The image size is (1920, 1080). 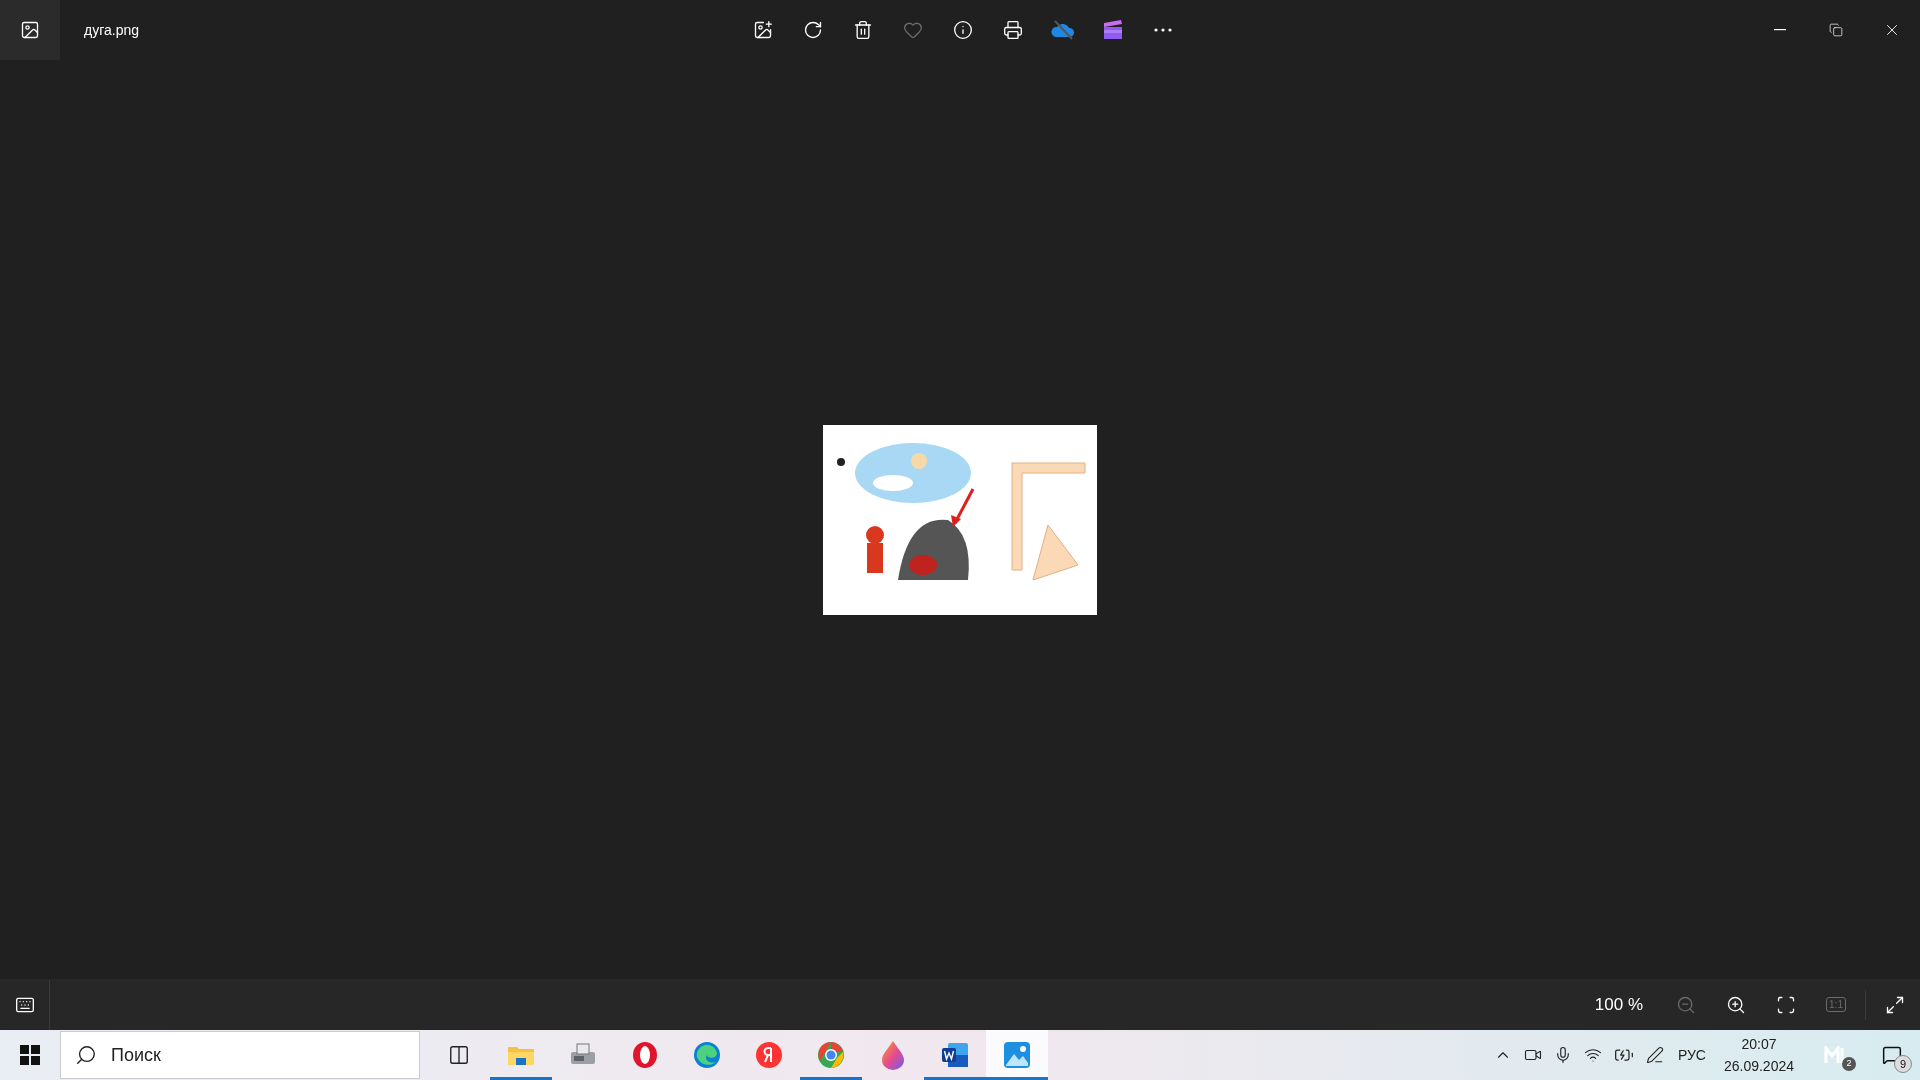 I want to click on tray-app-button: 2, so click(x=1836, y=1055).